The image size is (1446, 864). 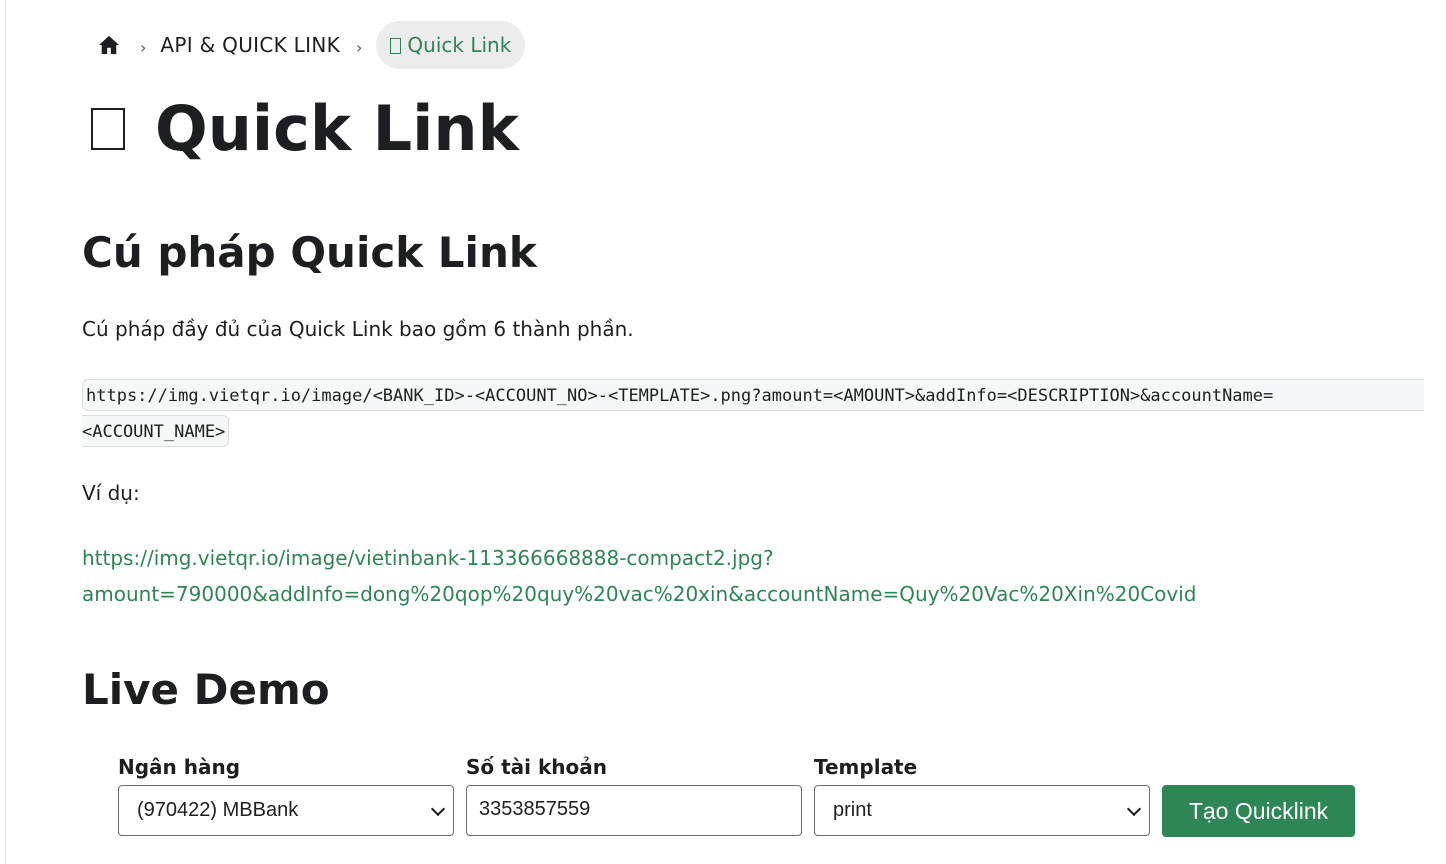 I want to click on create-quicklink-button: Tạo Quicklink, so click(x=1258, y=811).